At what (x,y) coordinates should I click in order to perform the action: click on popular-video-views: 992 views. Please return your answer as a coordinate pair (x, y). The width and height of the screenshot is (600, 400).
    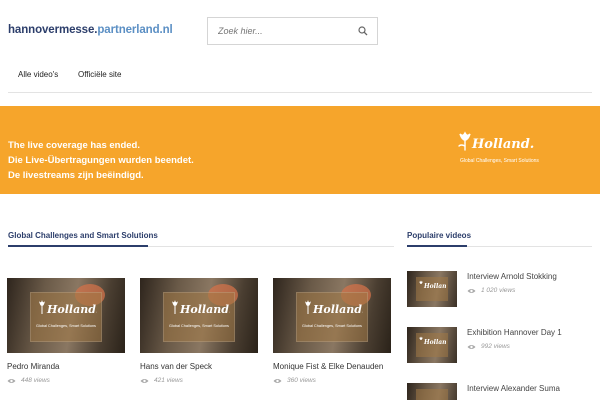
    Looking at the image, I should click on (488, 346).